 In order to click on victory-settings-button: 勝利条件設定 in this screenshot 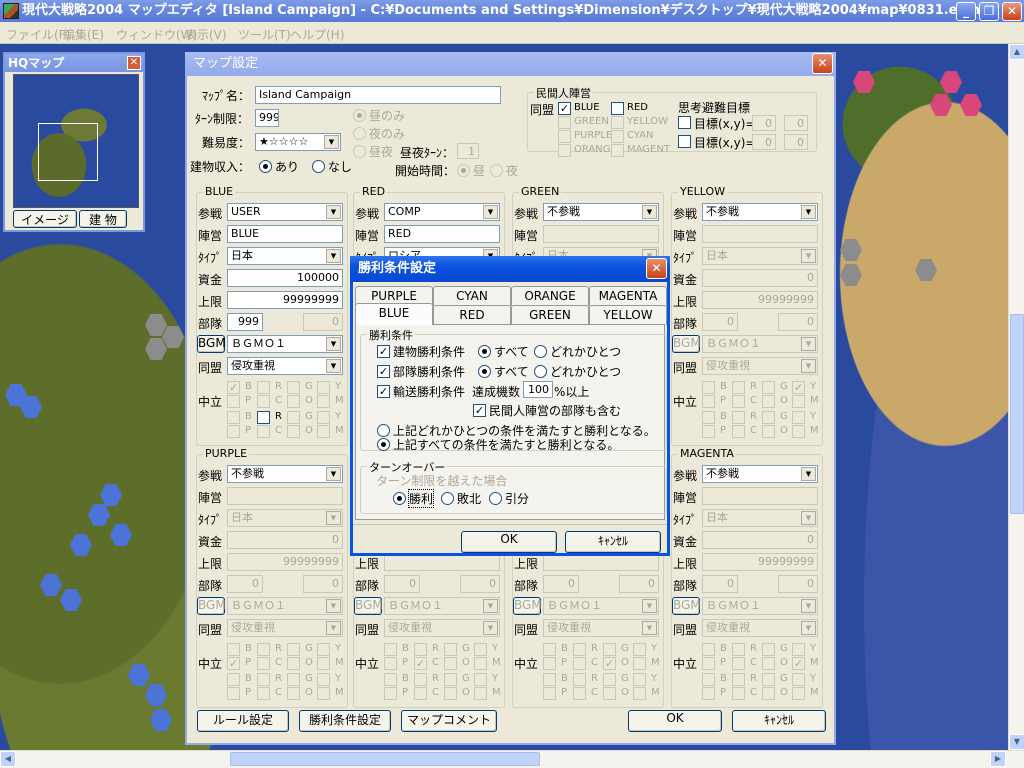, I will do `click(345, 721)`.